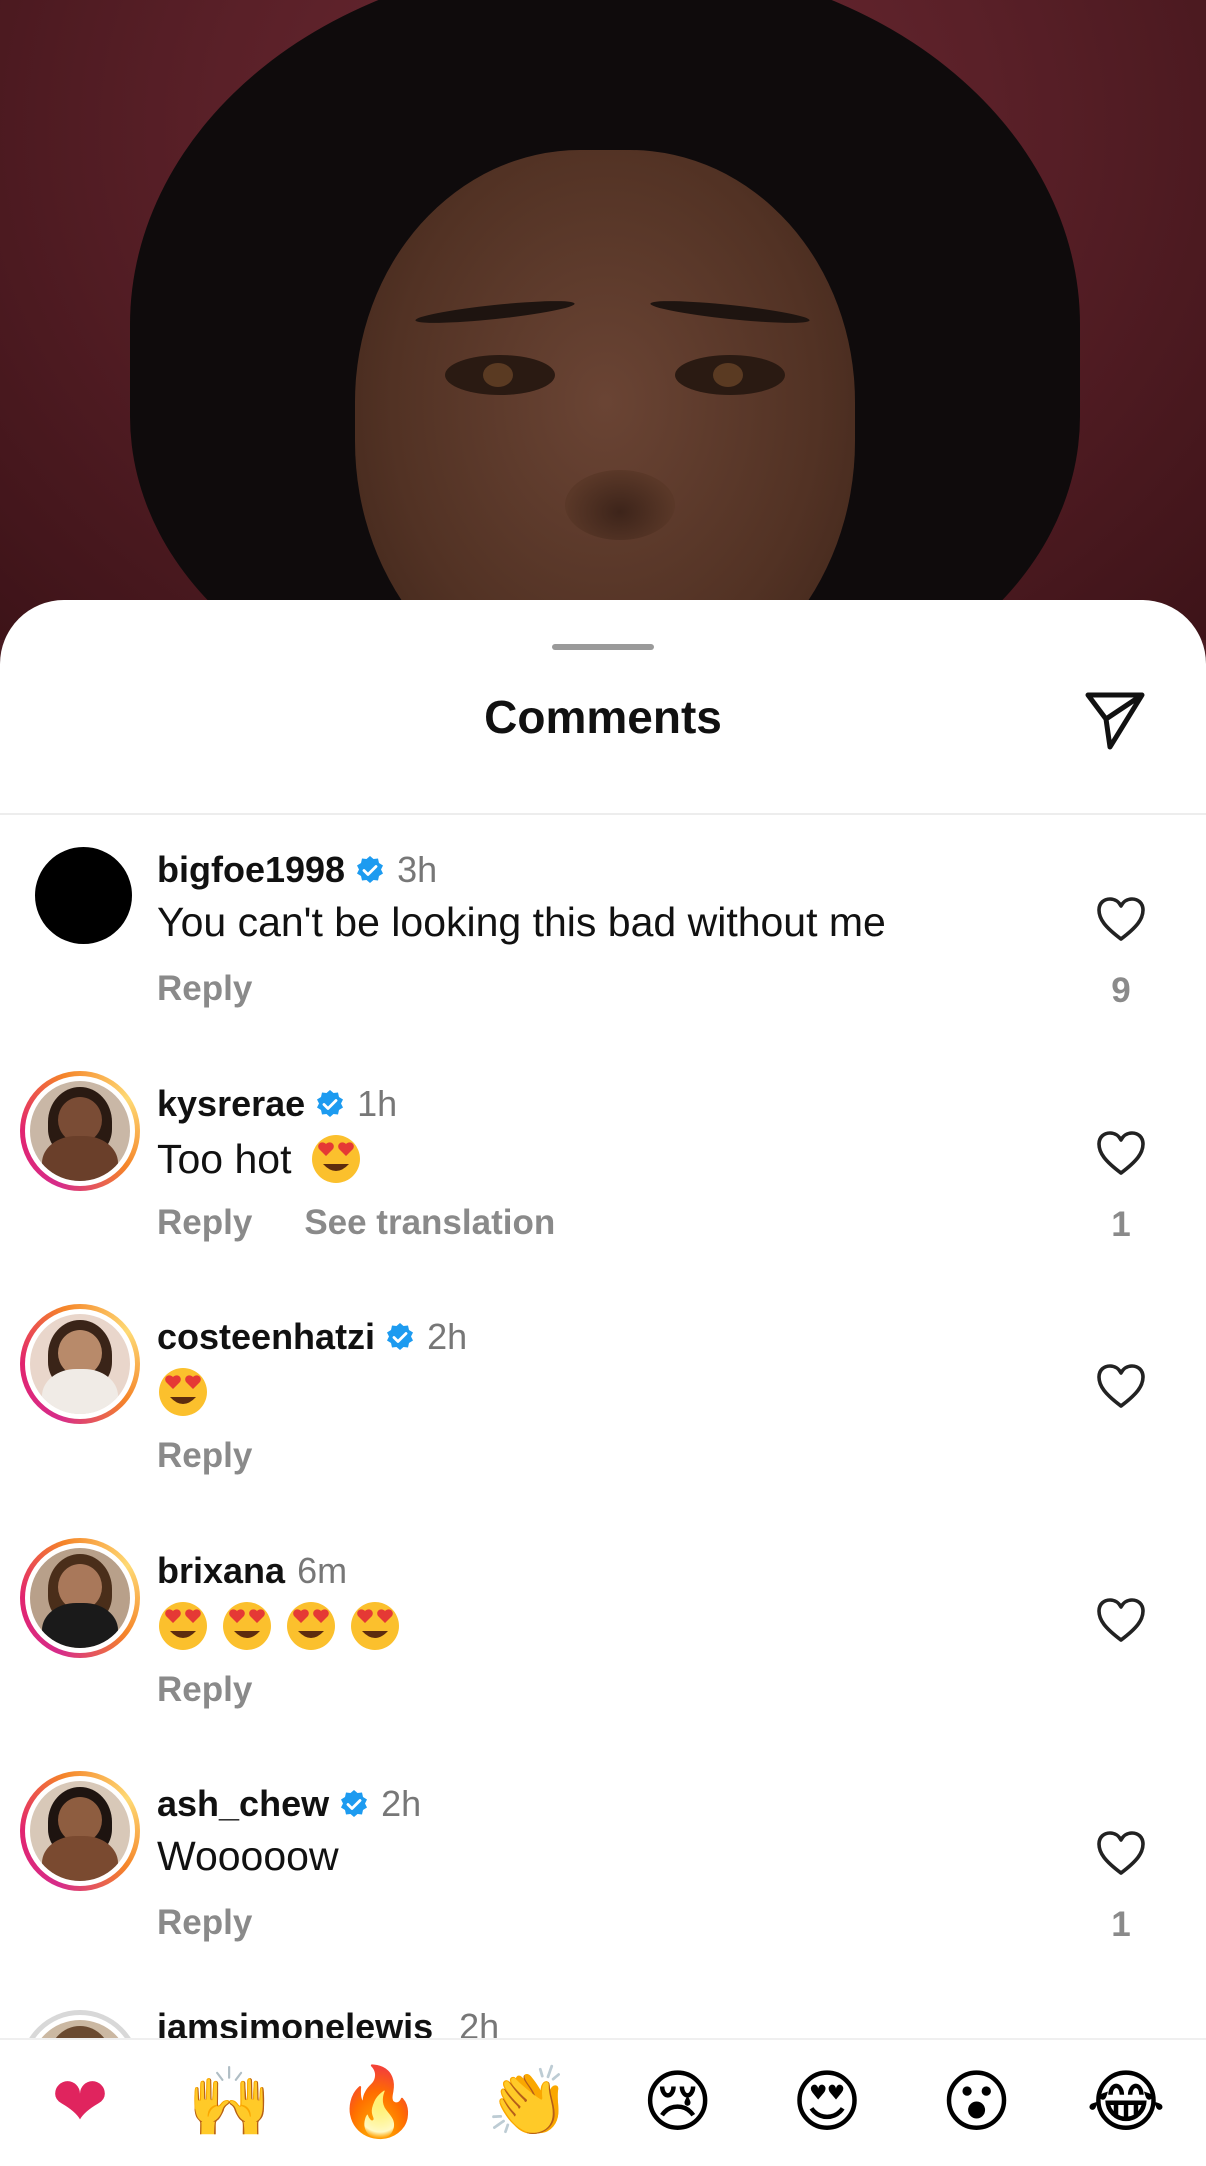 This screenshot has width=1206, height=2166. Describe the element at coordinates (528, 2103) in the screenshot. I see `clapping-hands-icon: 👏` at that location.